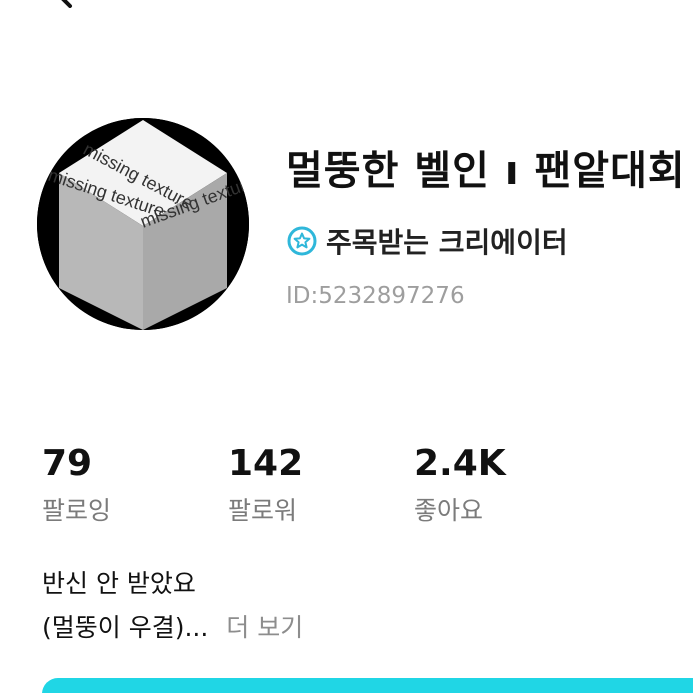  What do you see at coordinates (266, 463) in the screenshot?
I see `stat-value: 142` at bounding box center [266, 463].